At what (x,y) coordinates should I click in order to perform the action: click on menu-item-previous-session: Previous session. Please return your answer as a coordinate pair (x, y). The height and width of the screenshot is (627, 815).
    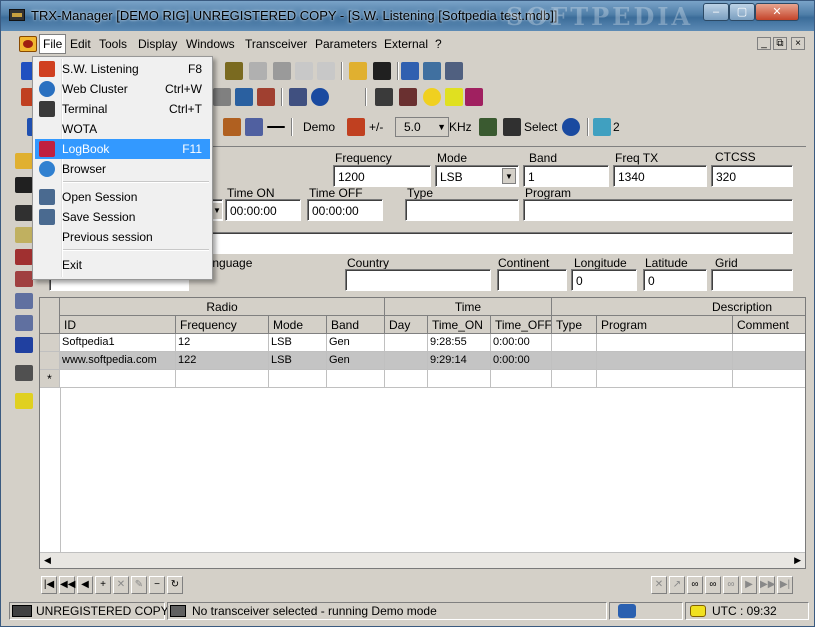
    Looking at the image, I should click on (122, 237).